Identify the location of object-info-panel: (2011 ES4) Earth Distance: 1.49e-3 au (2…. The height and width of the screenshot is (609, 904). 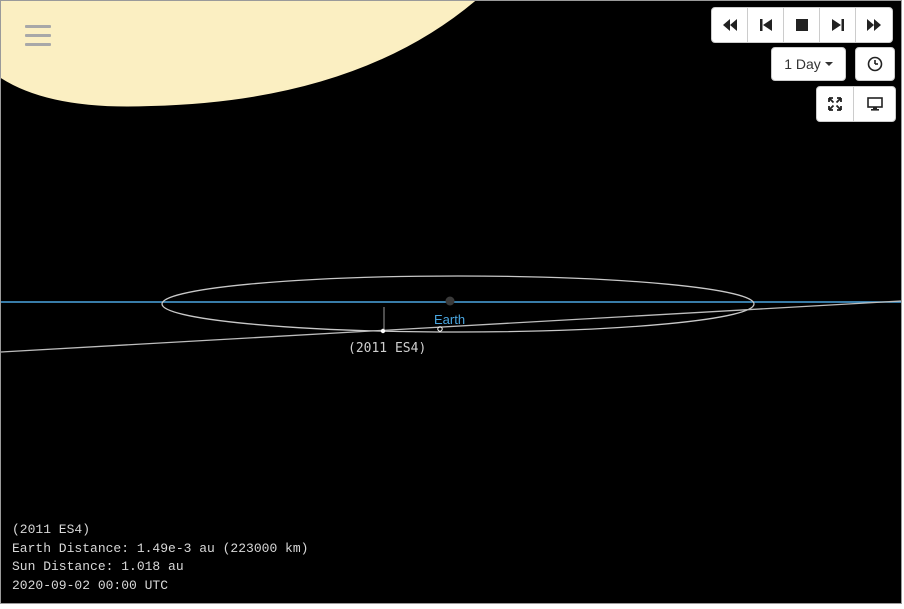
(160, 558).